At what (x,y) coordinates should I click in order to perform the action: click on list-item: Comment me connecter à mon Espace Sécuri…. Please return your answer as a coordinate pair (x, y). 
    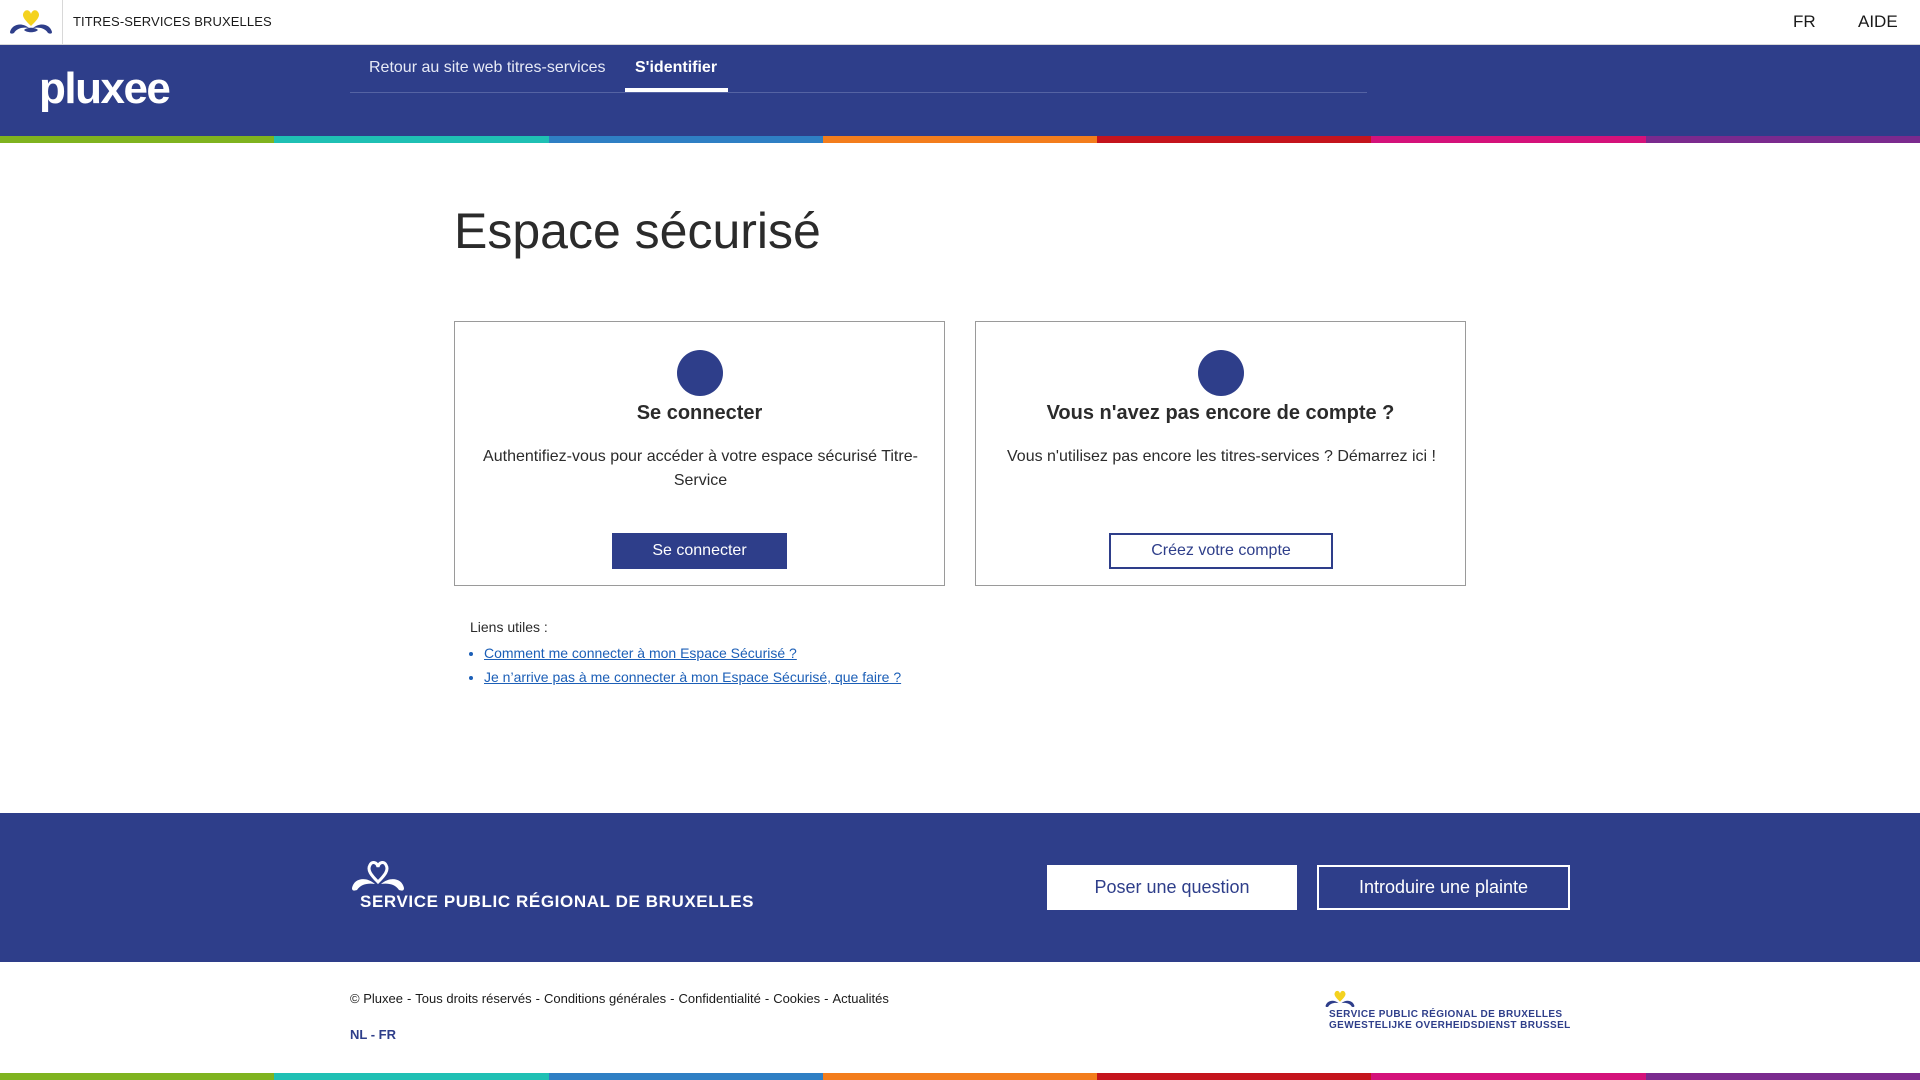
    Looking at the image, I should click on (692, 653).